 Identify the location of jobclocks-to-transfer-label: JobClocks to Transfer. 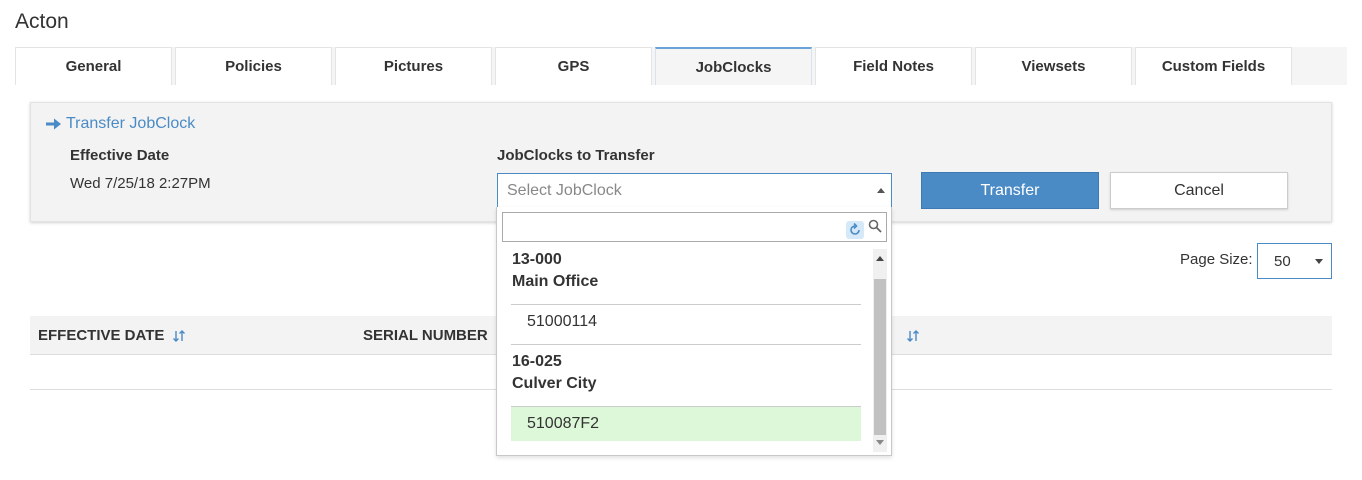
(576, 155).